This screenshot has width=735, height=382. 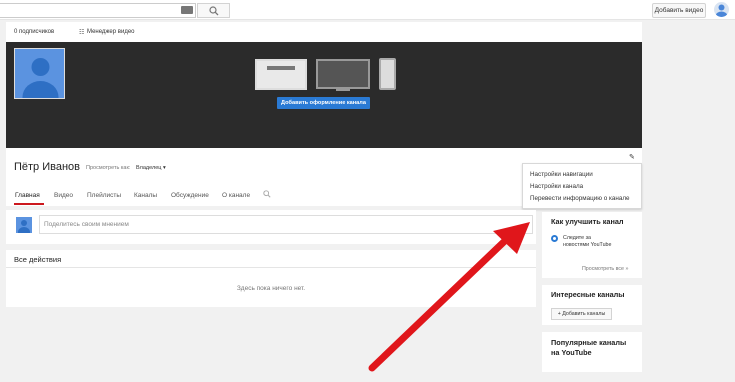 What do you see at coordinates (449, 297) in the screenshot?
I see `annotation-arrow` at bounding box center [449, 297].